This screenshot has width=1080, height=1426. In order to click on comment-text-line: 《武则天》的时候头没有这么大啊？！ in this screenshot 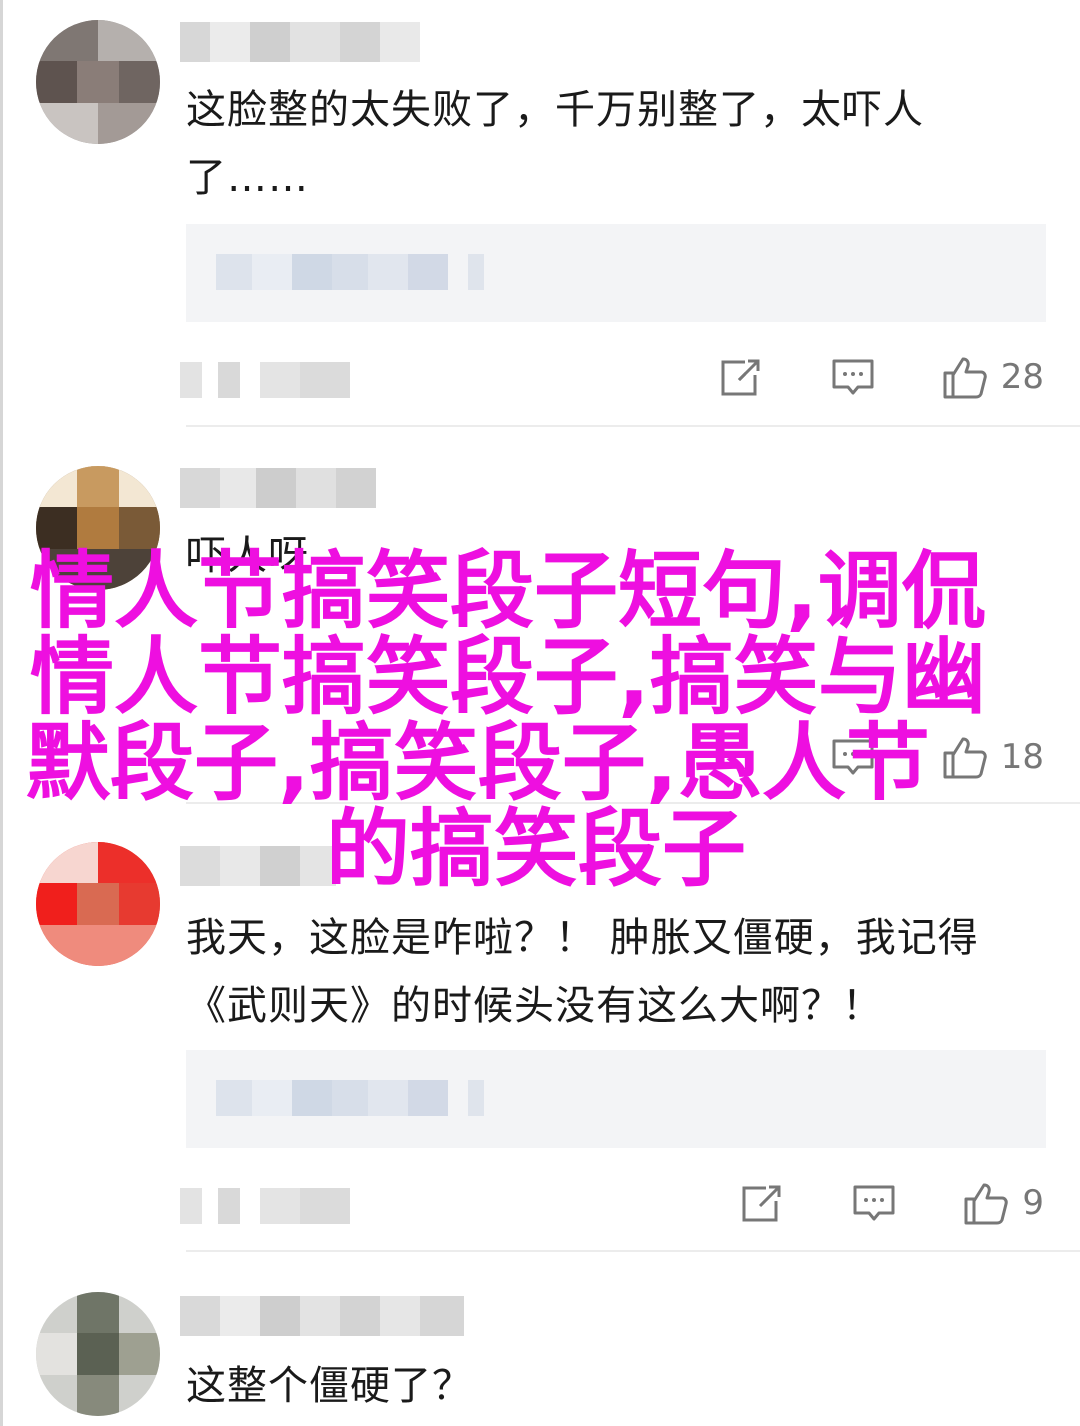, I will do `click(534, 1006)`.